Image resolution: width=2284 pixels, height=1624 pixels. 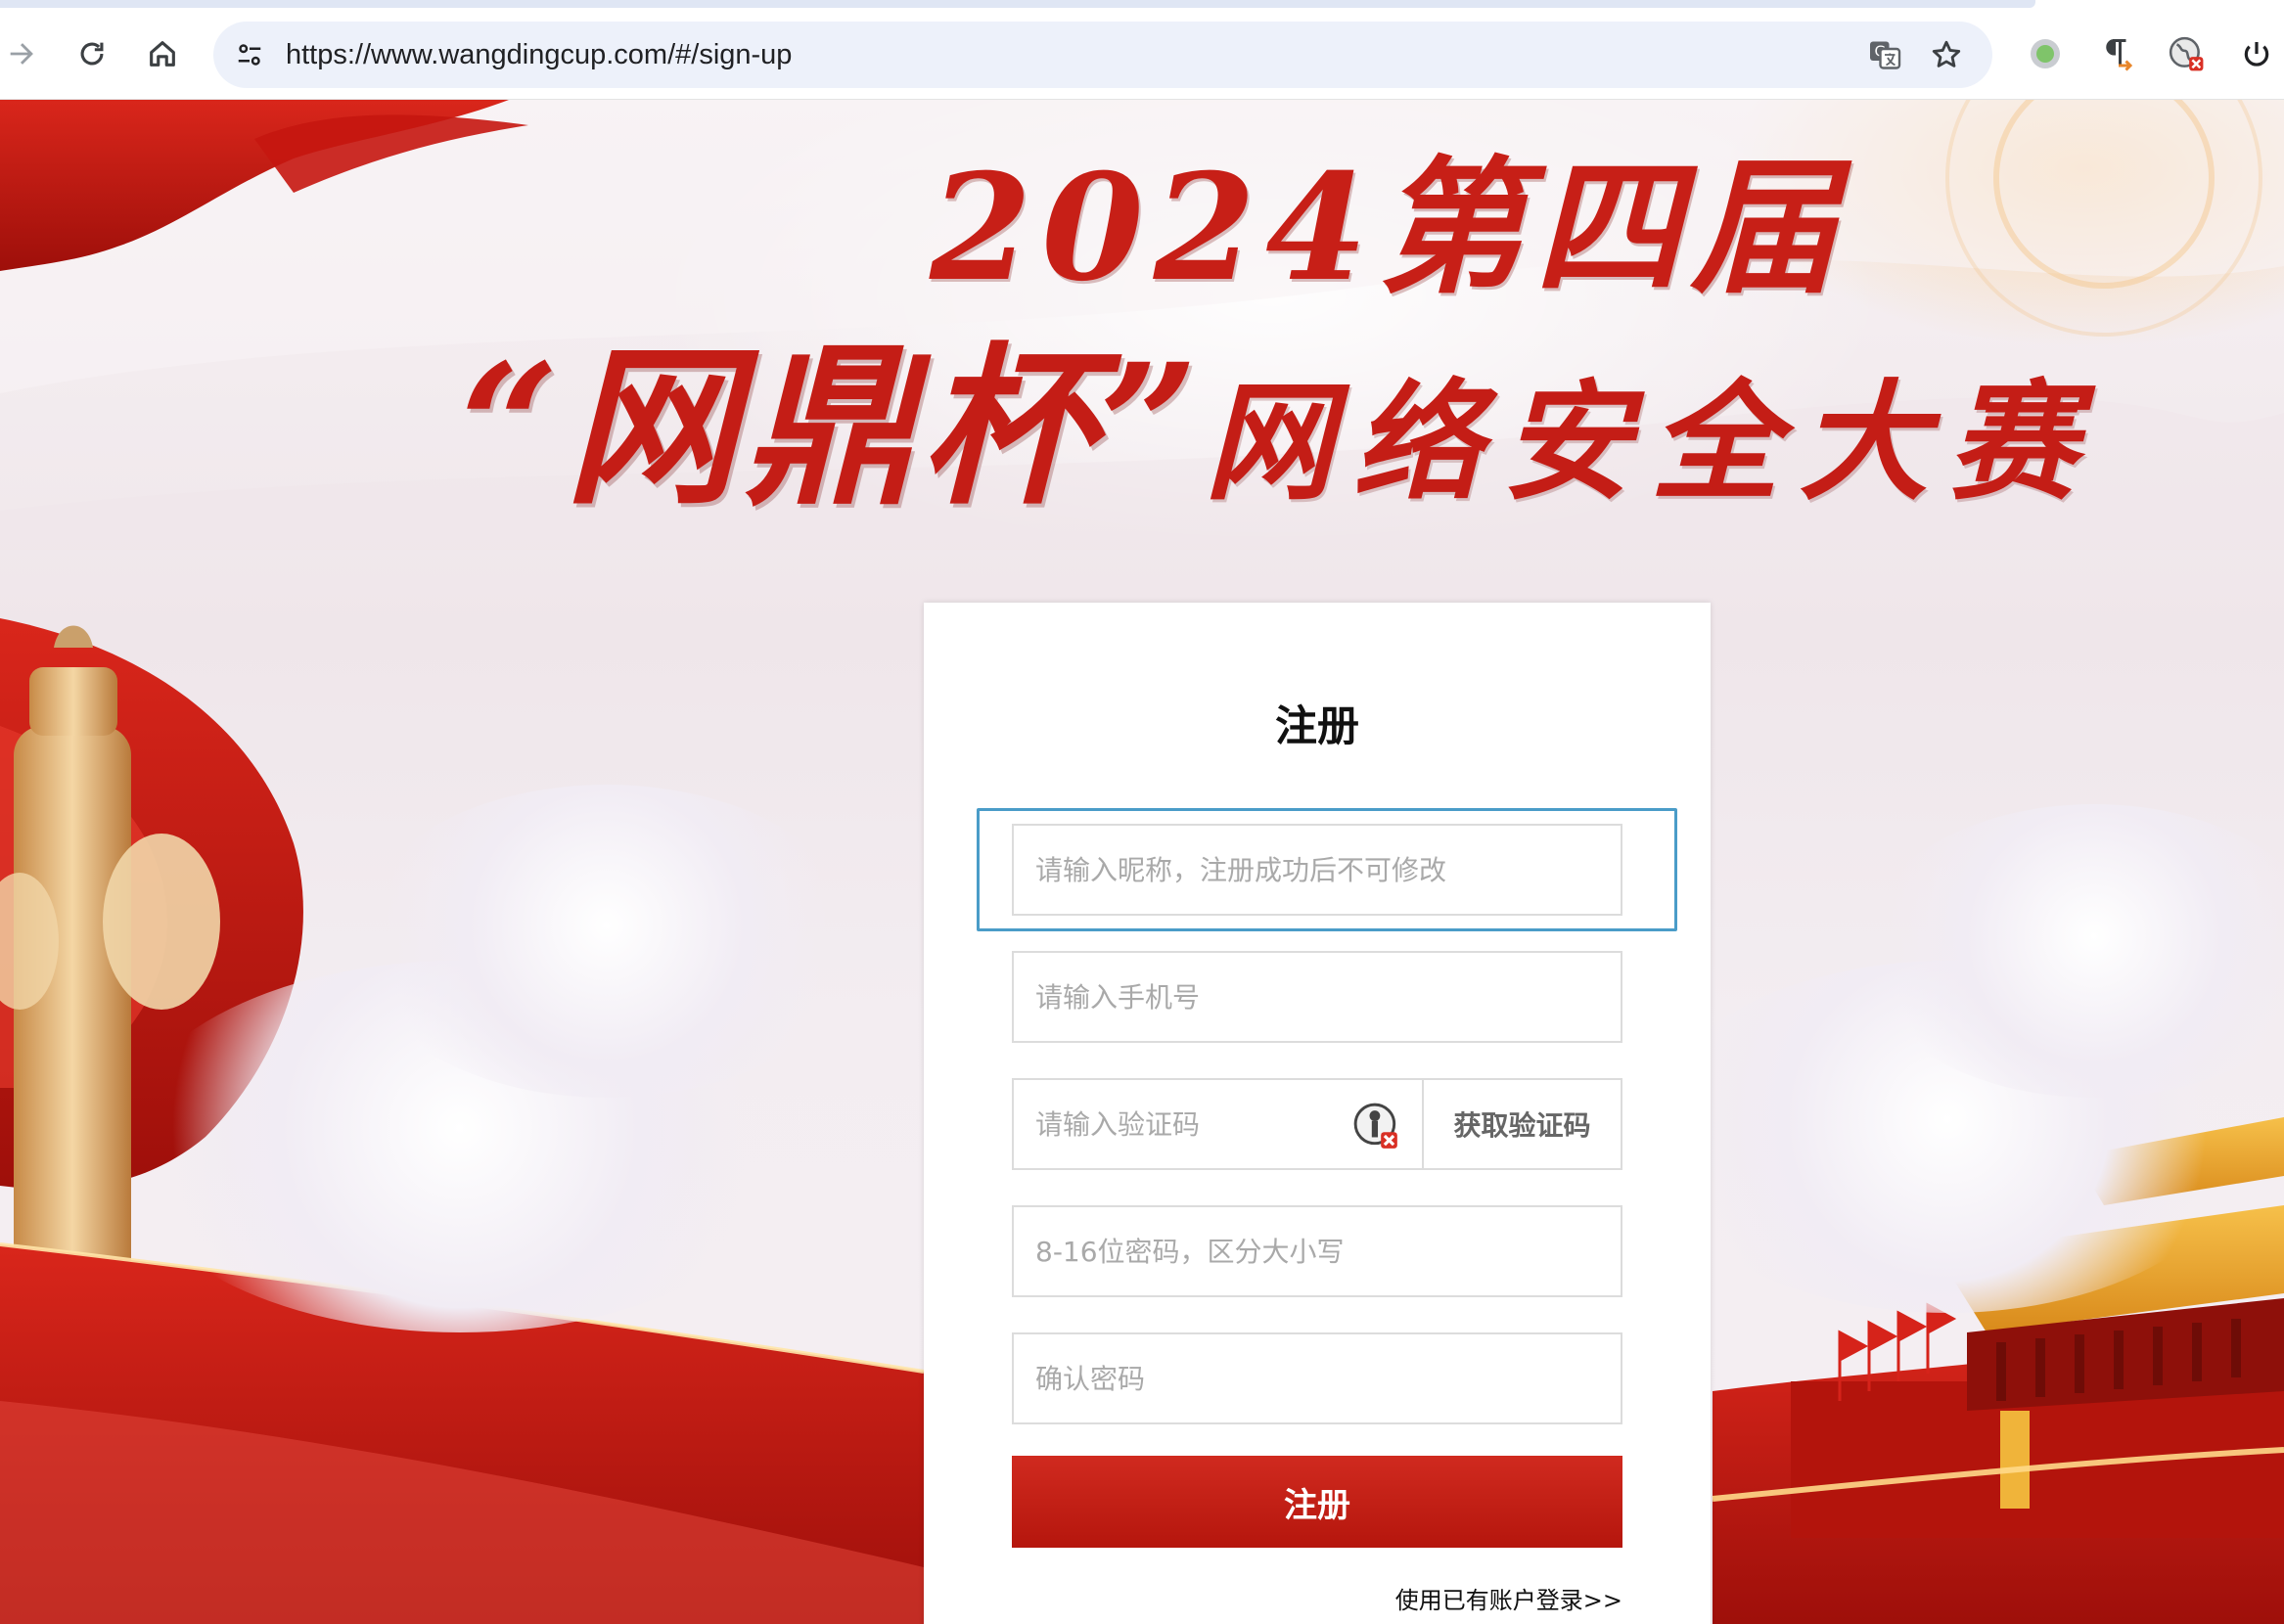 I want to click on active-tab-edge, so click(x=1017, y=4).